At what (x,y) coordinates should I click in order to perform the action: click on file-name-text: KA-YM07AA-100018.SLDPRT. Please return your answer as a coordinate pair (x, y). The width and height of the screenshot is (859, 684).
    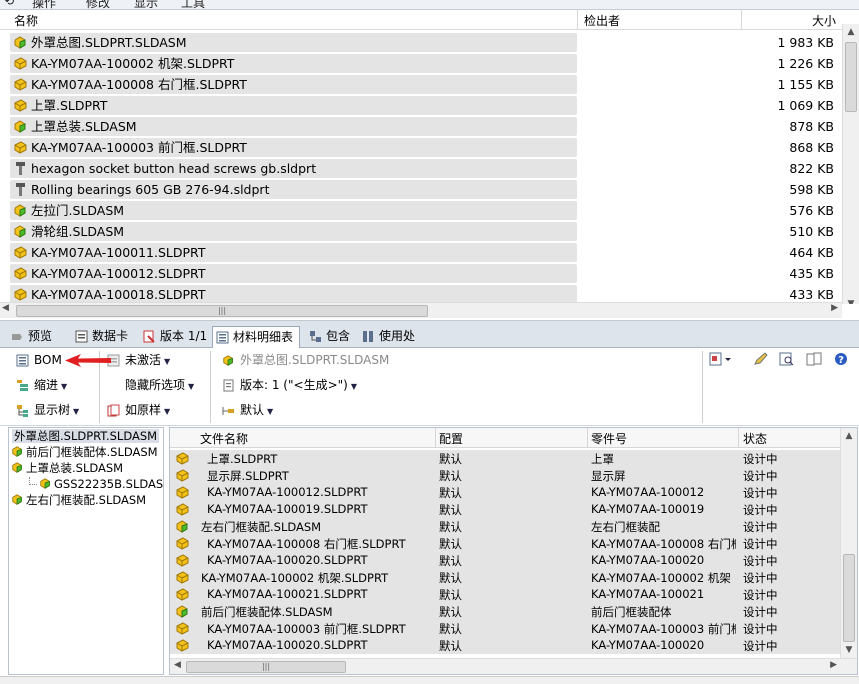
    Looking at the image, I should click on (118, 294).